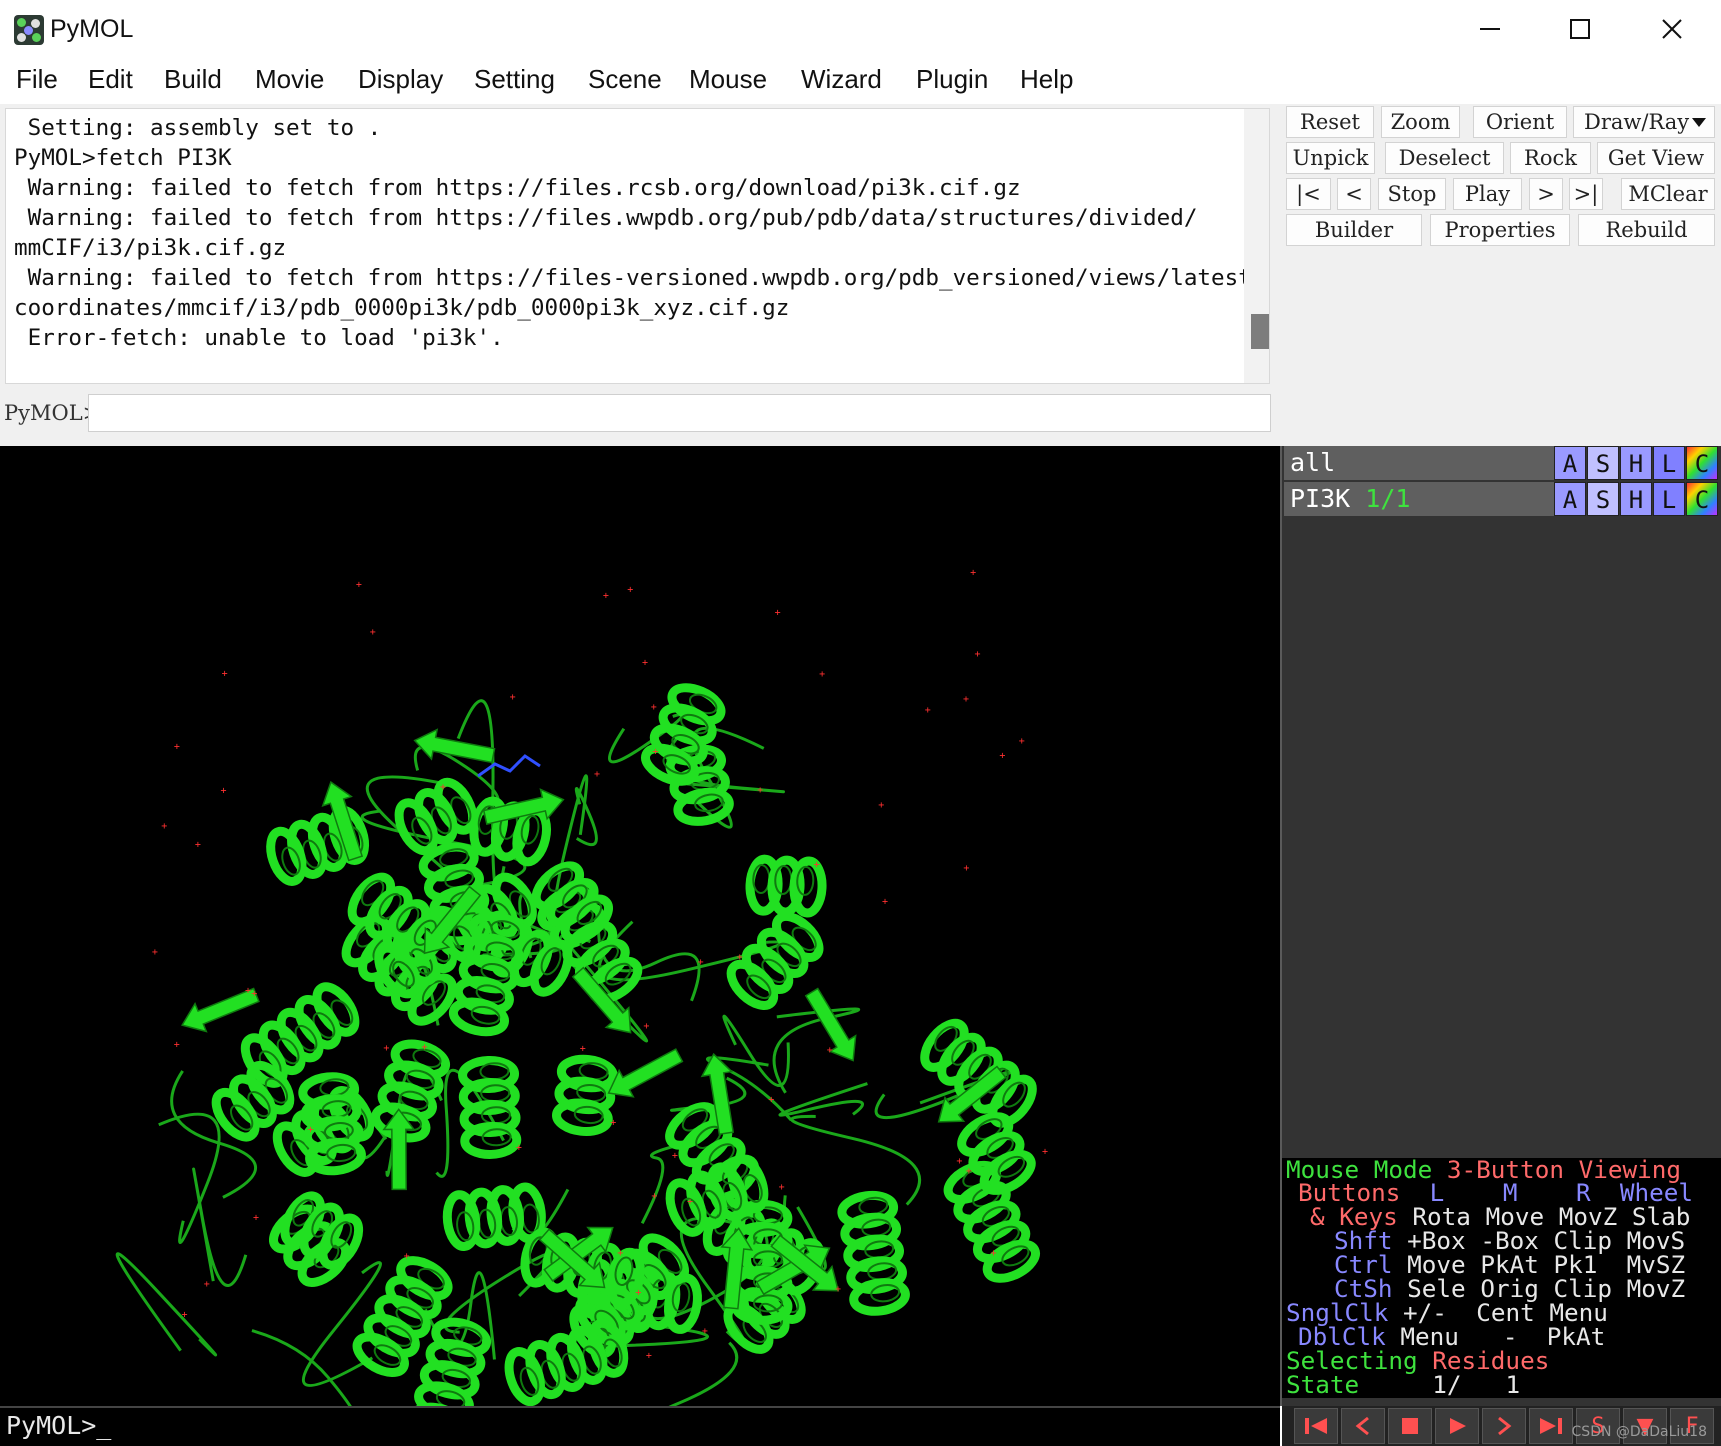 The height and width of the screenshot is (1446, 1721). What do you see at coordinates (92, 29) in the screenshot?
I see `window-title: PyMOL` at bounding box center [92, 29].